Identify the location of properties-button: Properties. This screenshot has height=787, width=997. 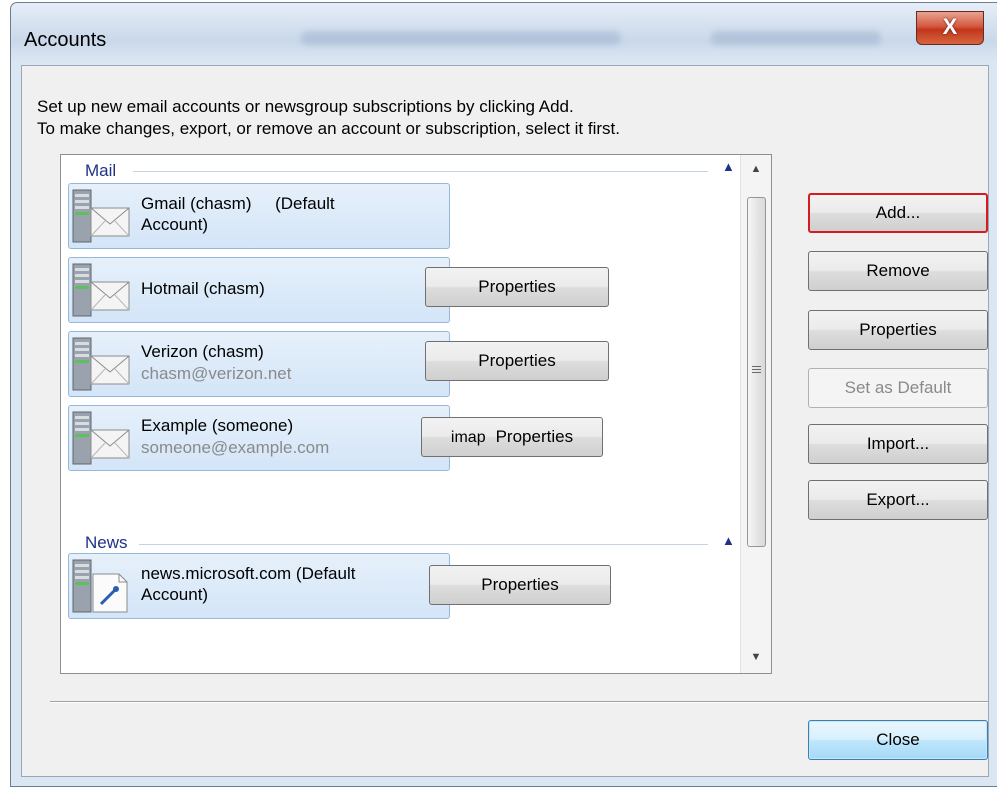
(898, 330).